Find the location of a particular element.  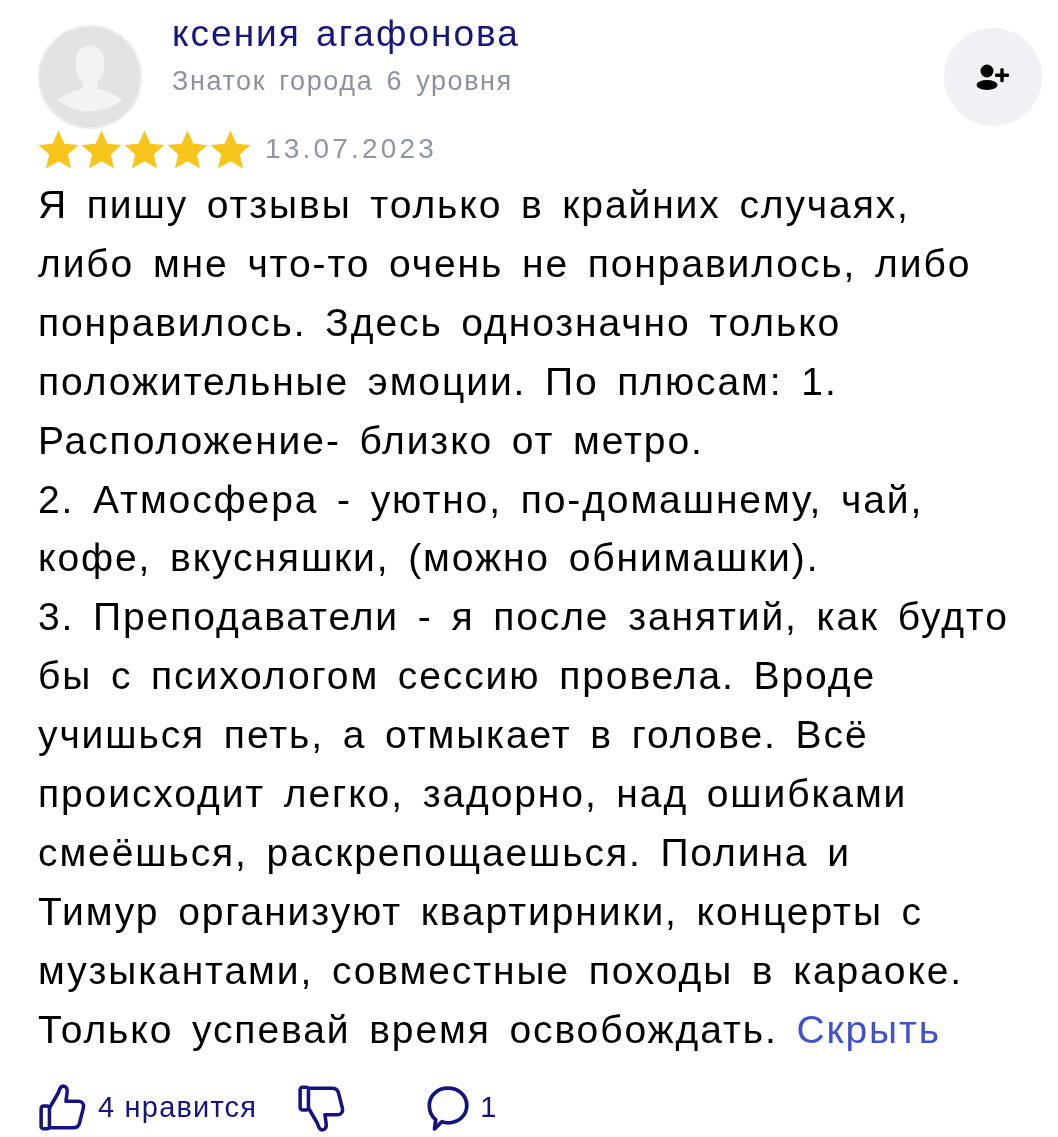

collapse-link: Скрыть is located at coordinates (868, 1029).